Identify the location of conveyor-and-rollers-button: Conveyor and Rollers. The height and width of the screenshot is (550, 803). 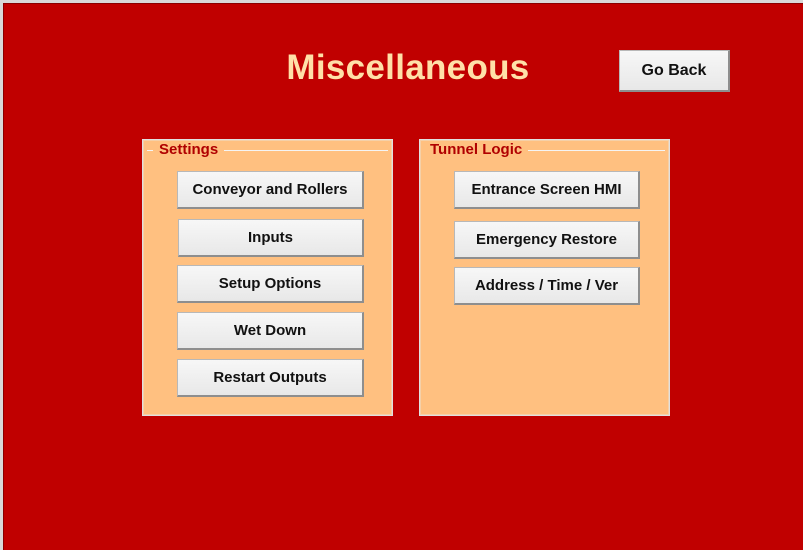
(270, 190).